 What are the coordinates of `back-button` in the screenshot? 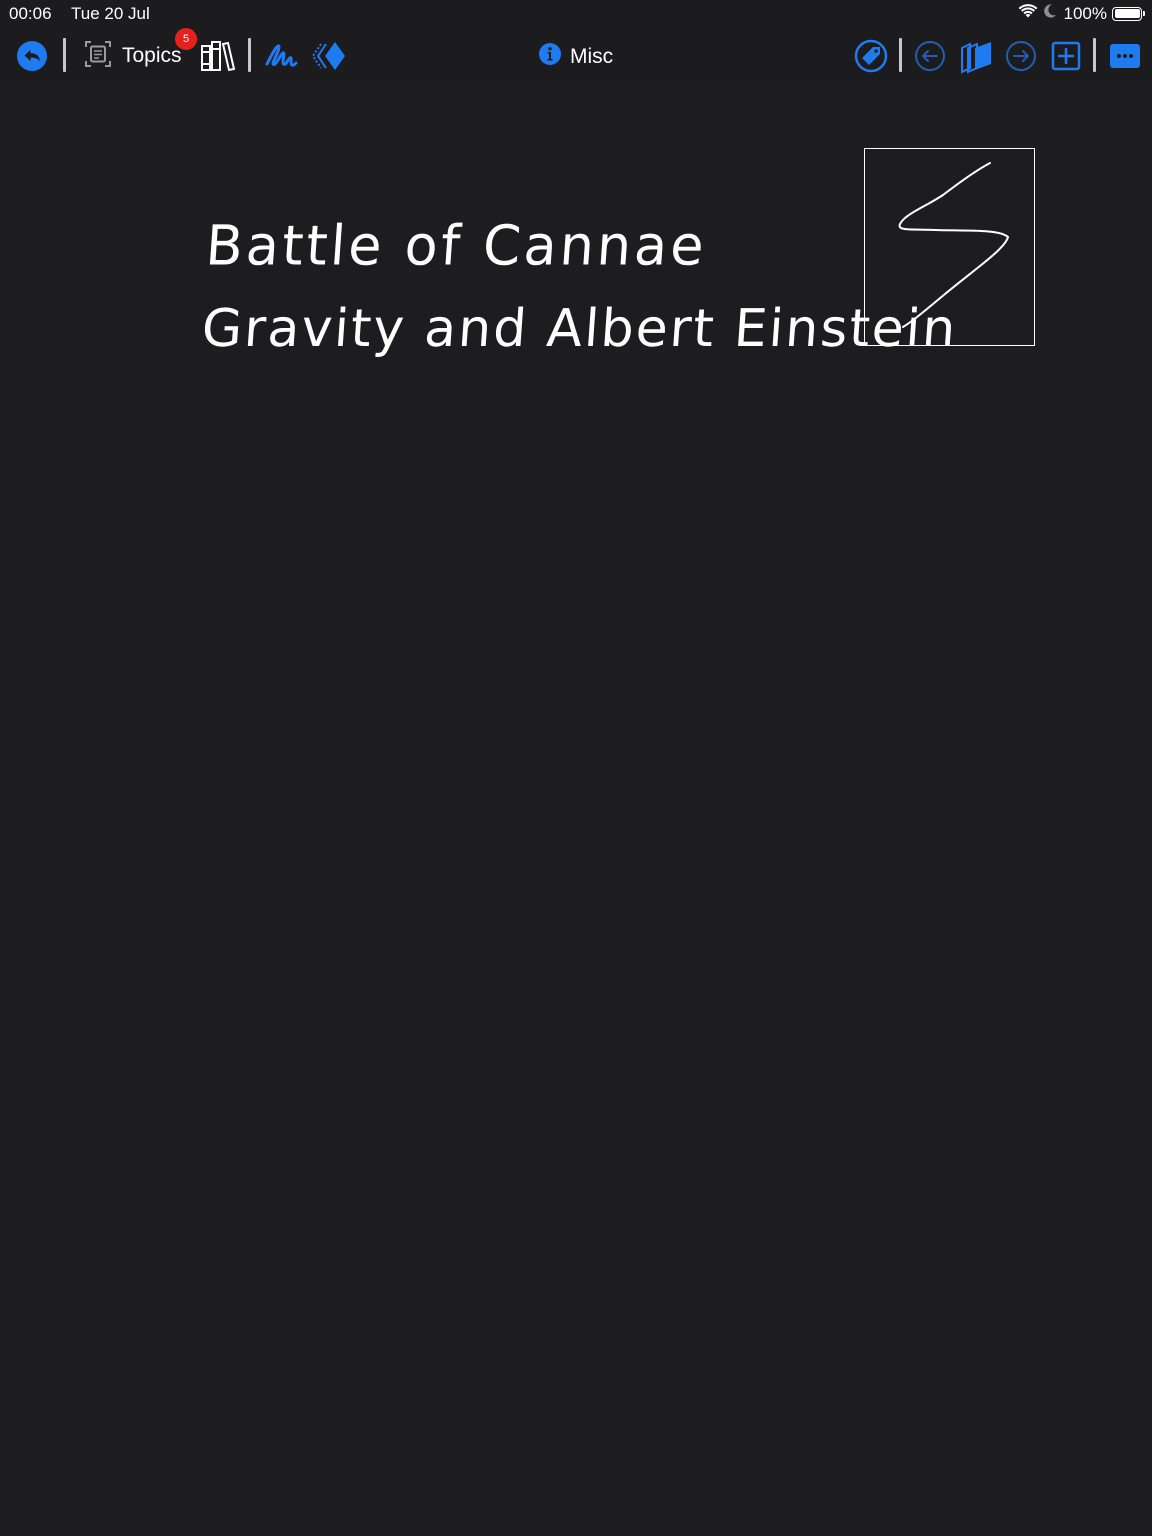 It's located at (32, 56).